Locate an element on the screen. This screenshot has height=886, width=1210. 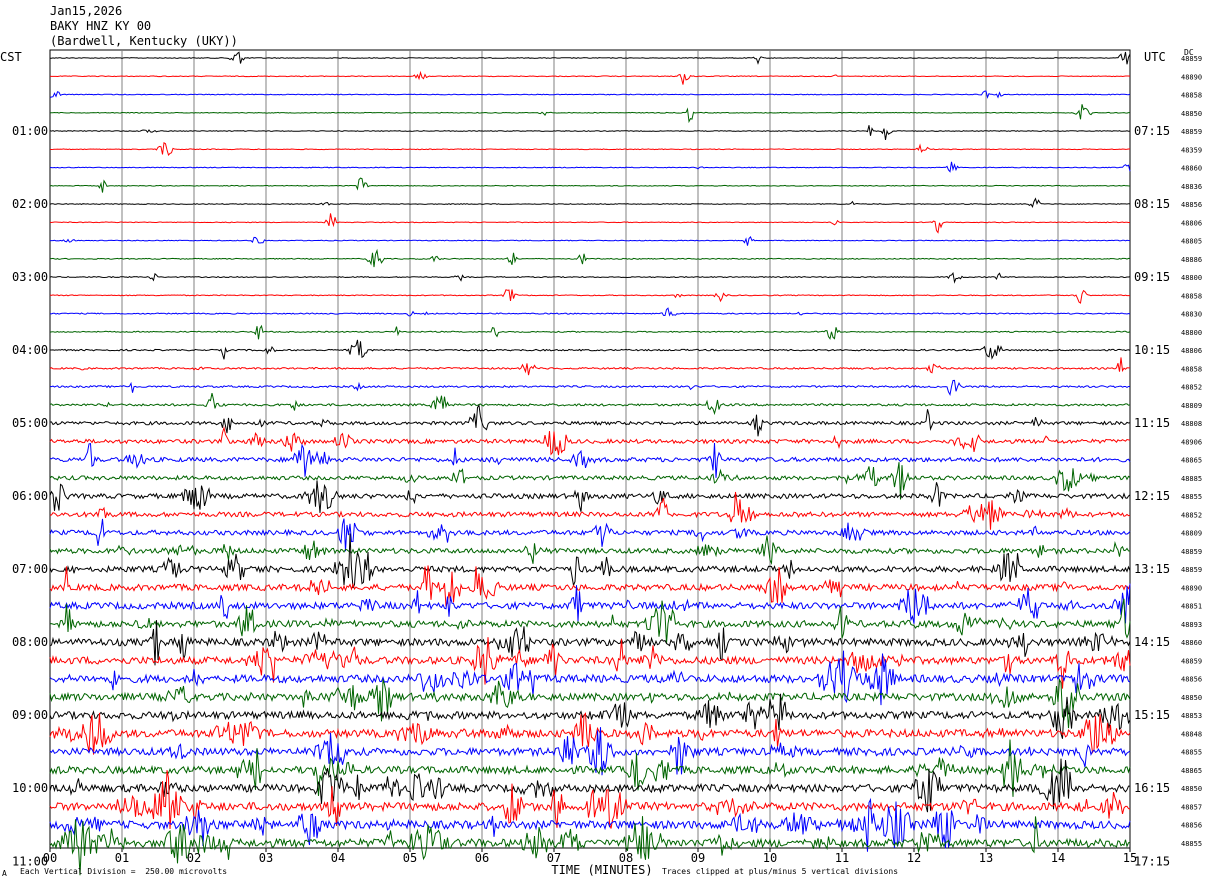
left-hour-label: 06:00 is located at coordinates (30, 496).